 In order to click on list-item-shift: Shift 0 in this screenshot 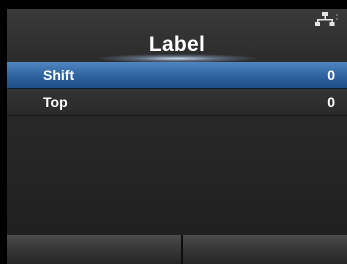, I will do `click(177, 75)`.